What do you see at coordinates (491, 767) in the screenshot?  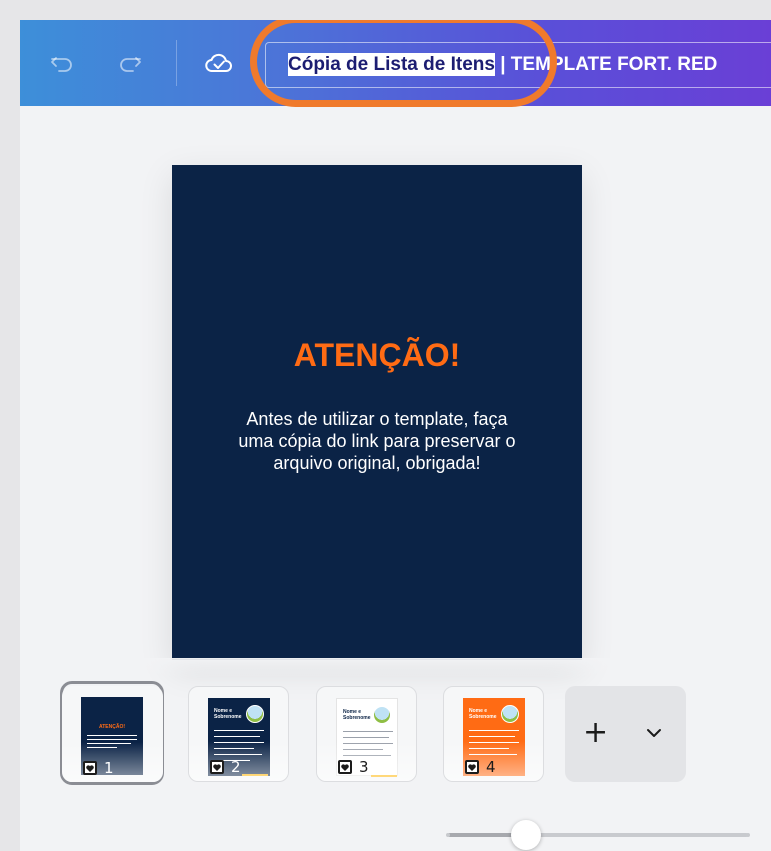 I see `page-number: 4` at bounding box center [491, 767].